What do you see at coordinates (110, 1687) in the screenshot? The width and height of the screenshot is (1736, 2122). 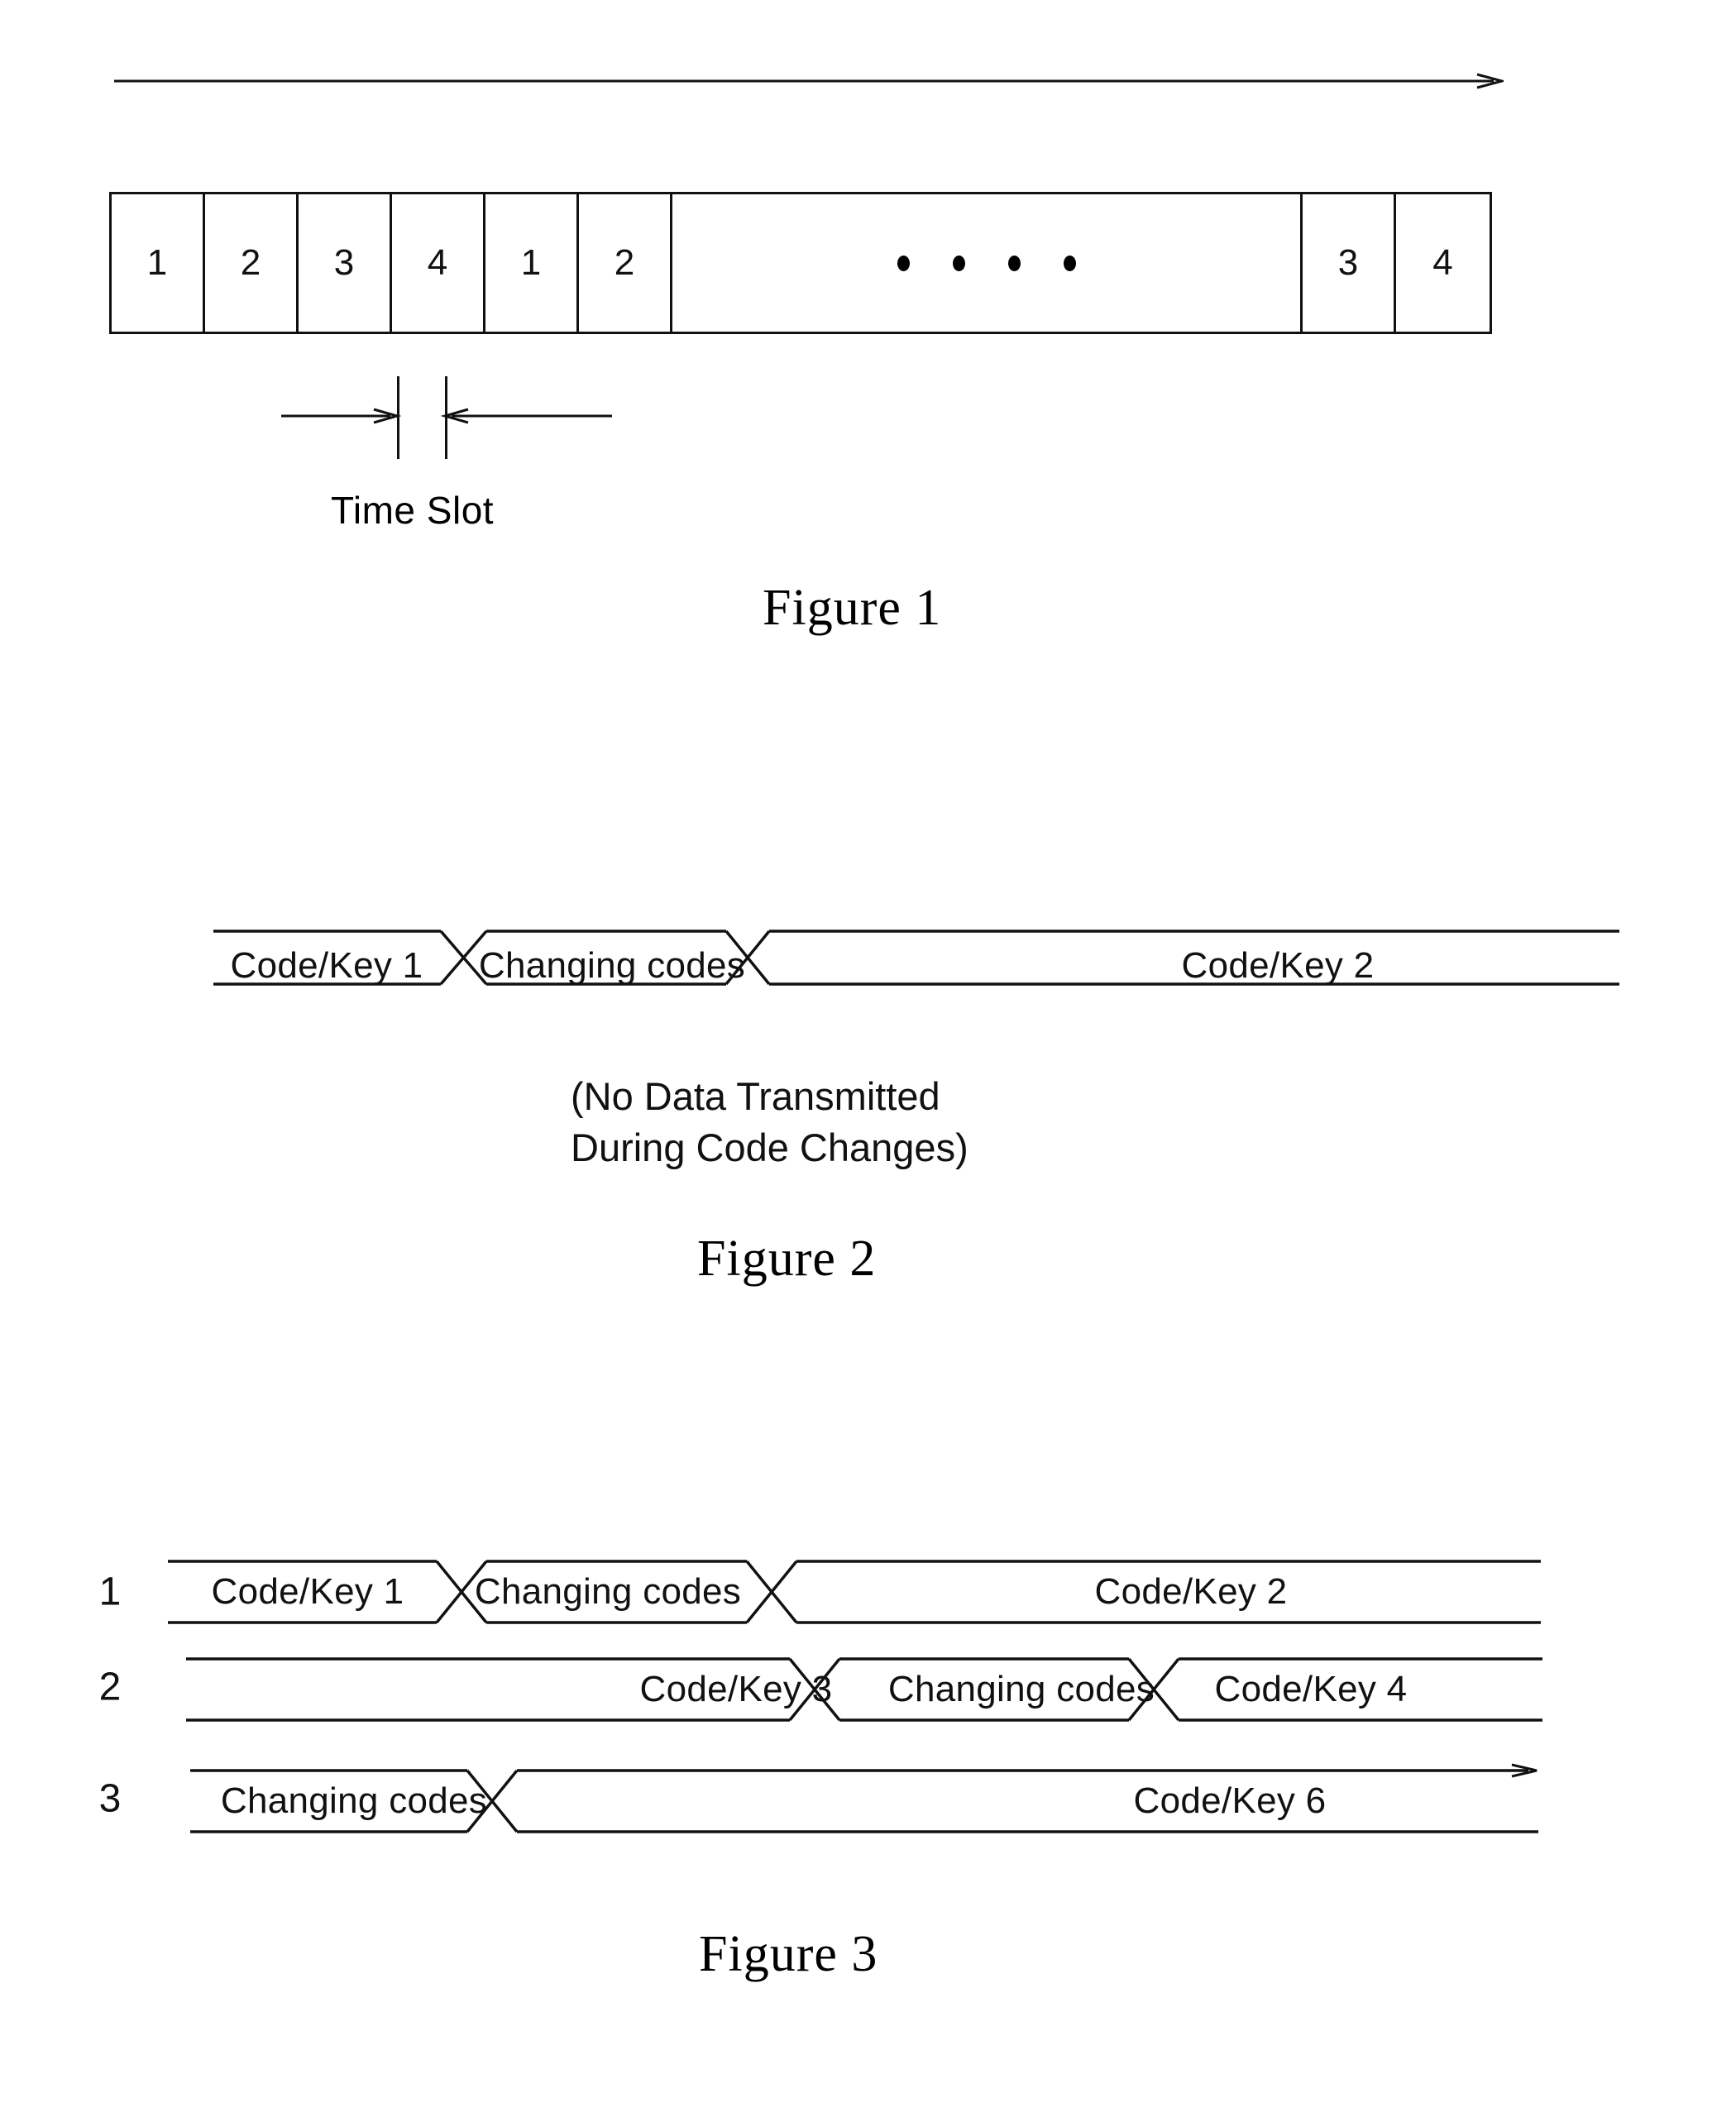 I see `figure-3-row-number: 2` at bounding box center [110, 1687].